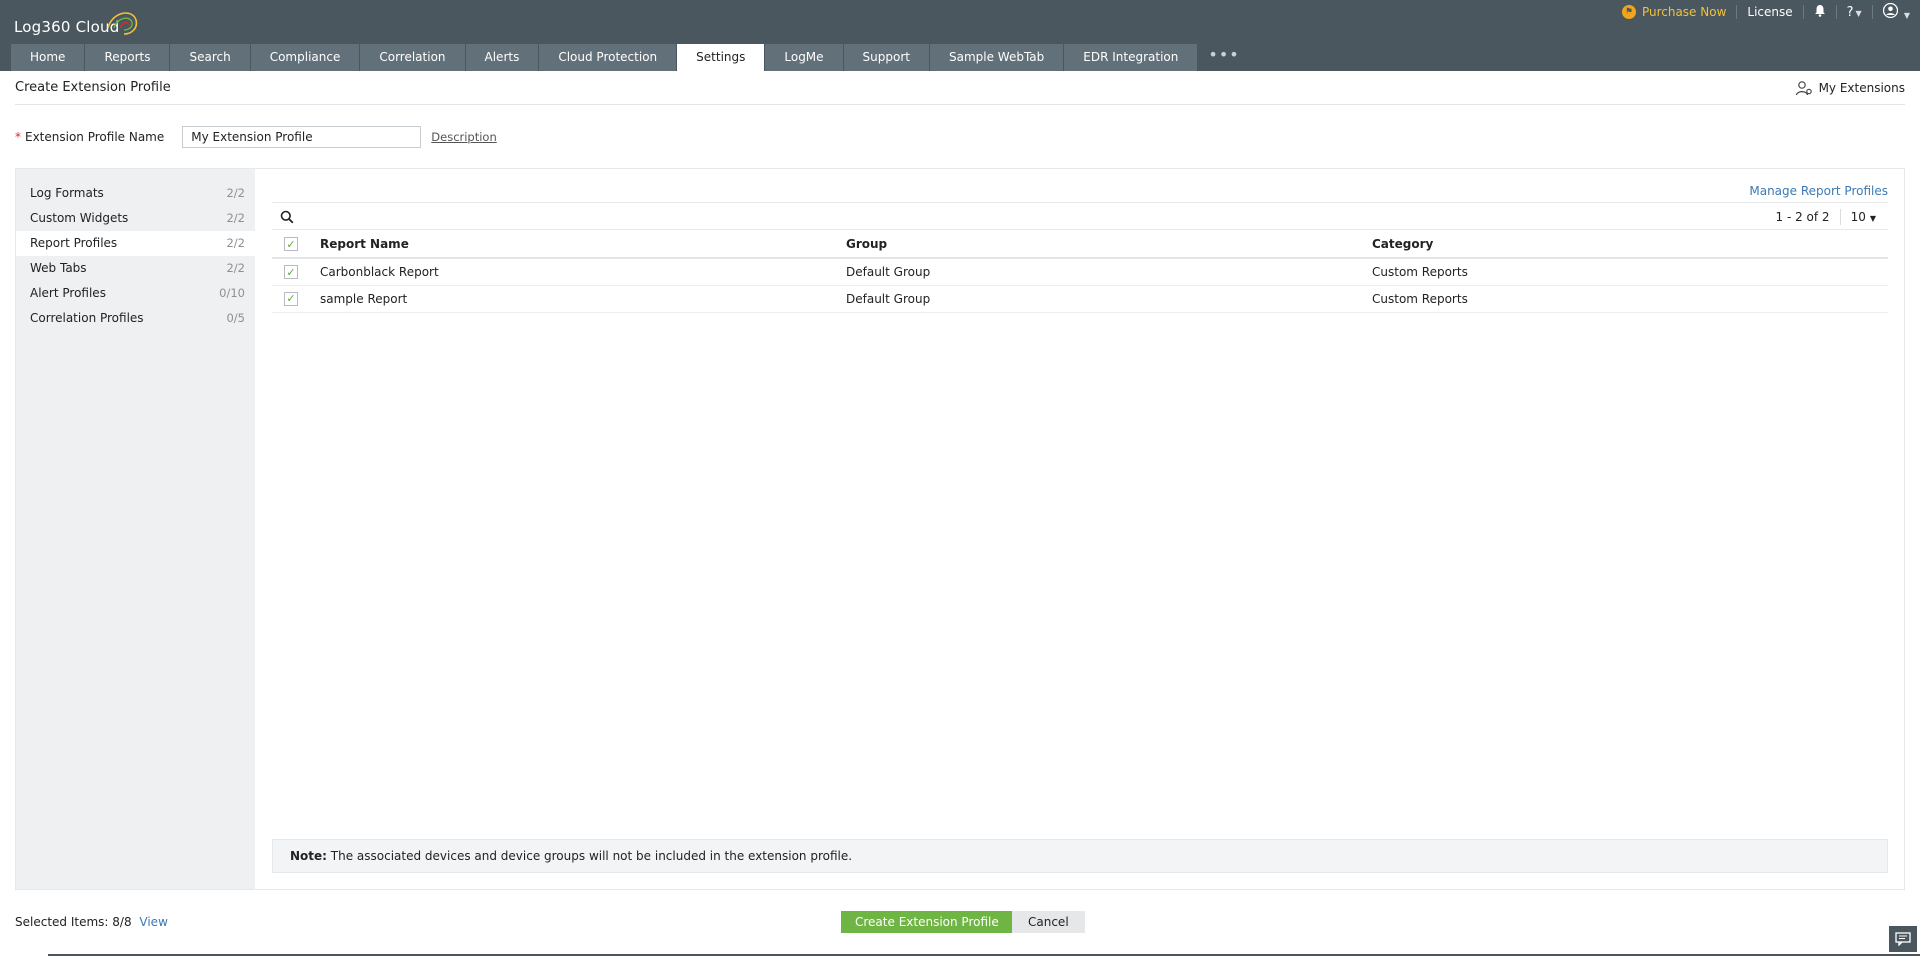 The height and width of the screenshot is (956, 1920). I want to click on report-name-cell: Carbonblack Report, so click(583, 272).